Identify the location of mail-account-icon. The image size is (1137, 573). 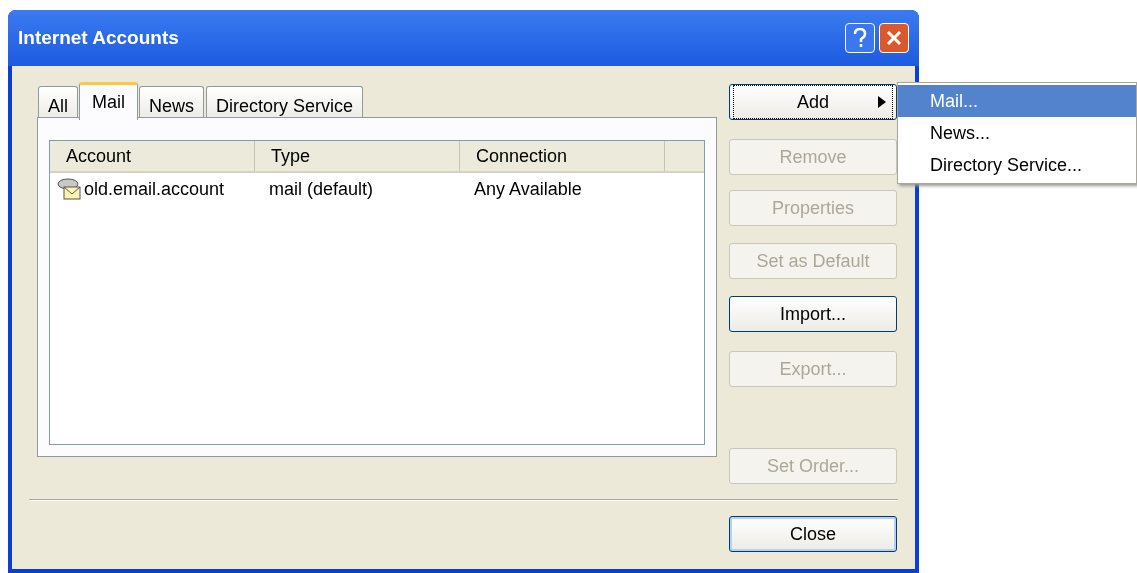
(69, 189).